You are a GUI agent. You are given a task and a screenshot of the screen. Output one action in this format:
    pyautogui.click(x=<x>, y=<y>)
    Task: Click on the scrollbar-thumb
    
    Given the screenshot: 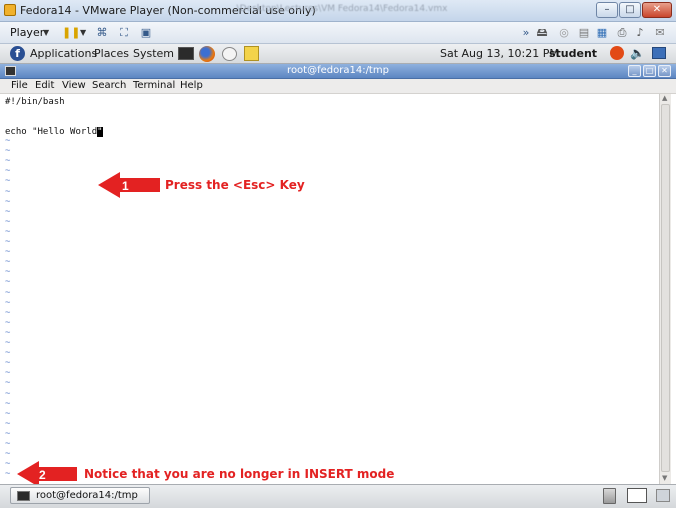 What is the action you would take?
    pyautogui.click(x=665, y=288)
    